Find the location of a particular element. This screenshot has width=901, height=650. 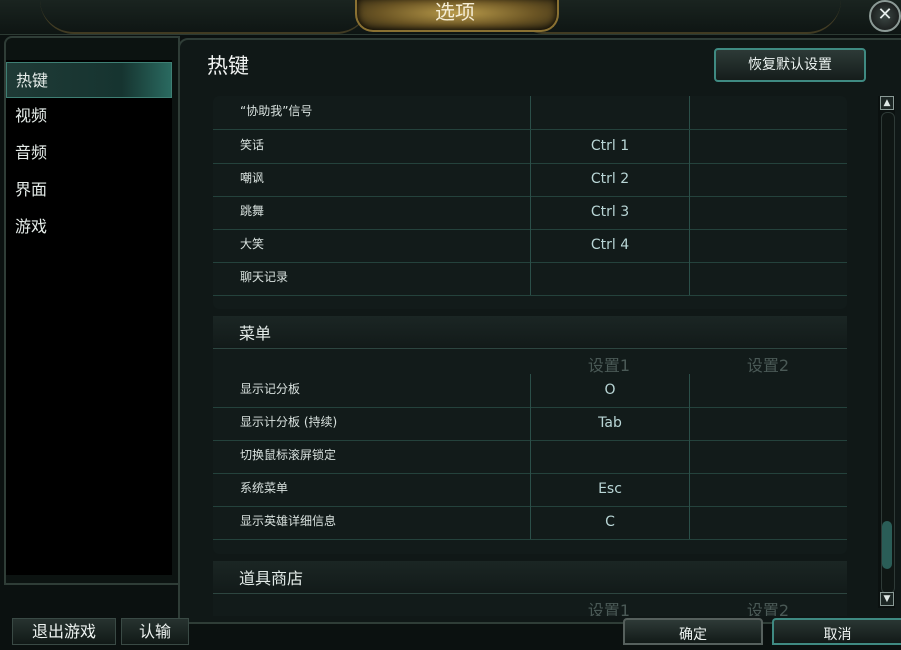

table-row: “协助我”信号 is located at coordinates (530, 113).